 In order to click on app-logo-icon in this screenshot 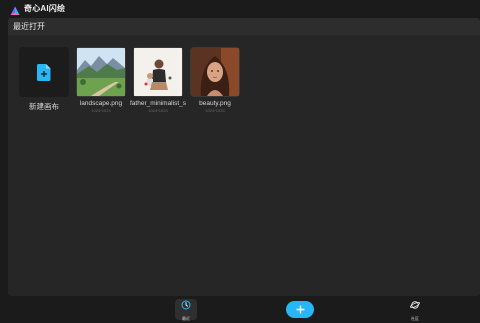, I will do `click(15, 9)`.